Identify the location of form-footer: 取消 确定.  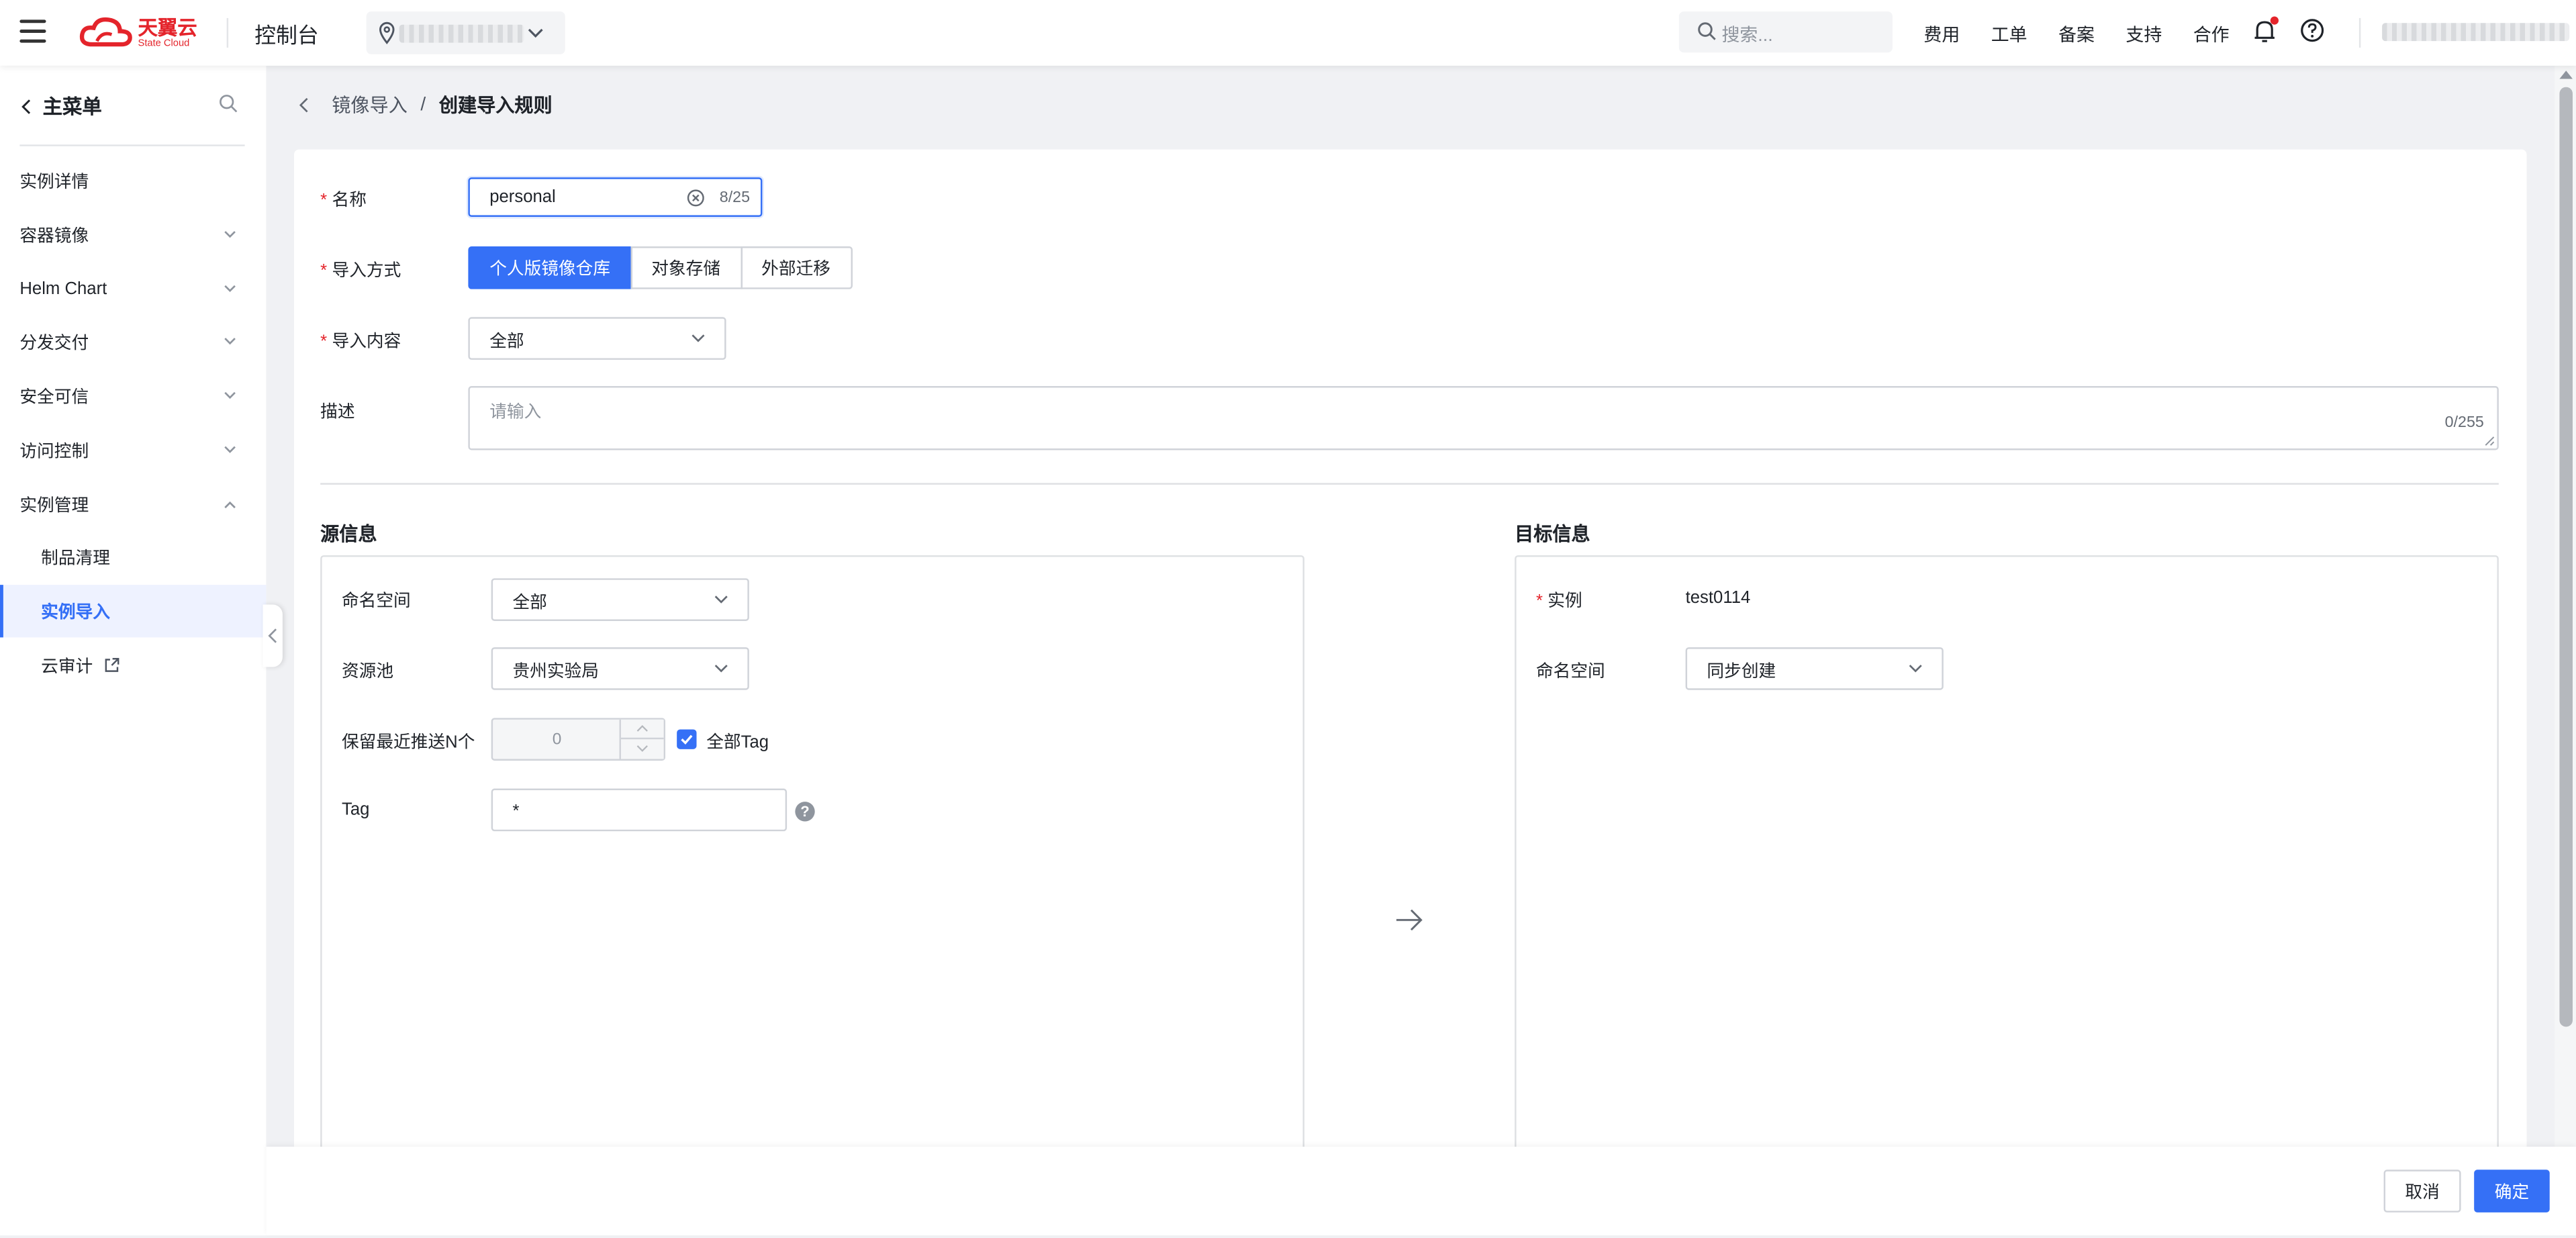
(1421, 1191).